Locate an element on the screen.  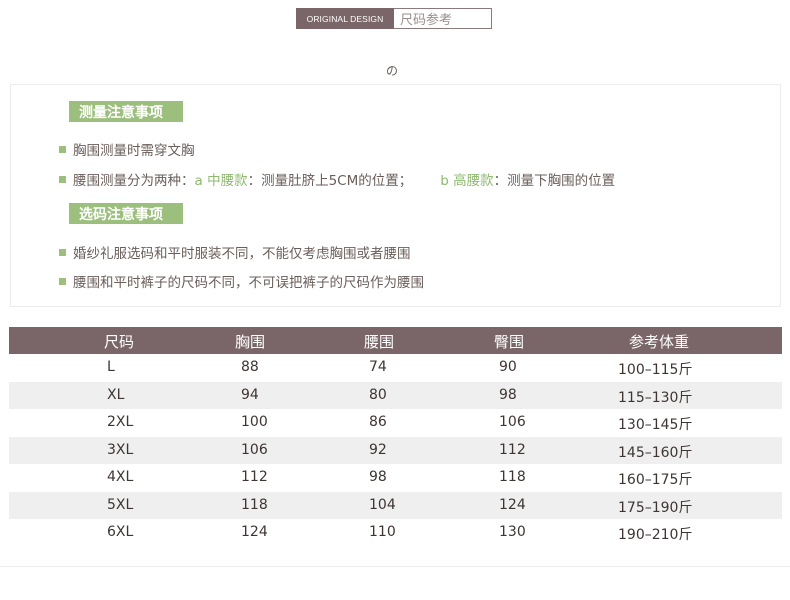
cell-bust: 106 is located at coordinates (254, 449).